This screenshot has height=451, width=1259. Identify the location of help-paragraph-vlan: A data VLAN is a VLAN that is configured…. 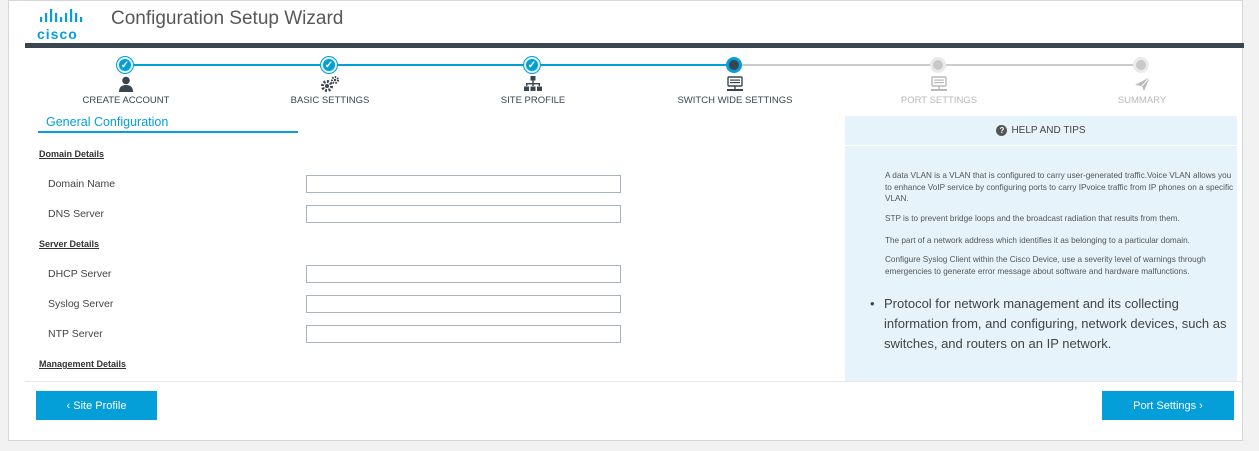
(1059, 187).